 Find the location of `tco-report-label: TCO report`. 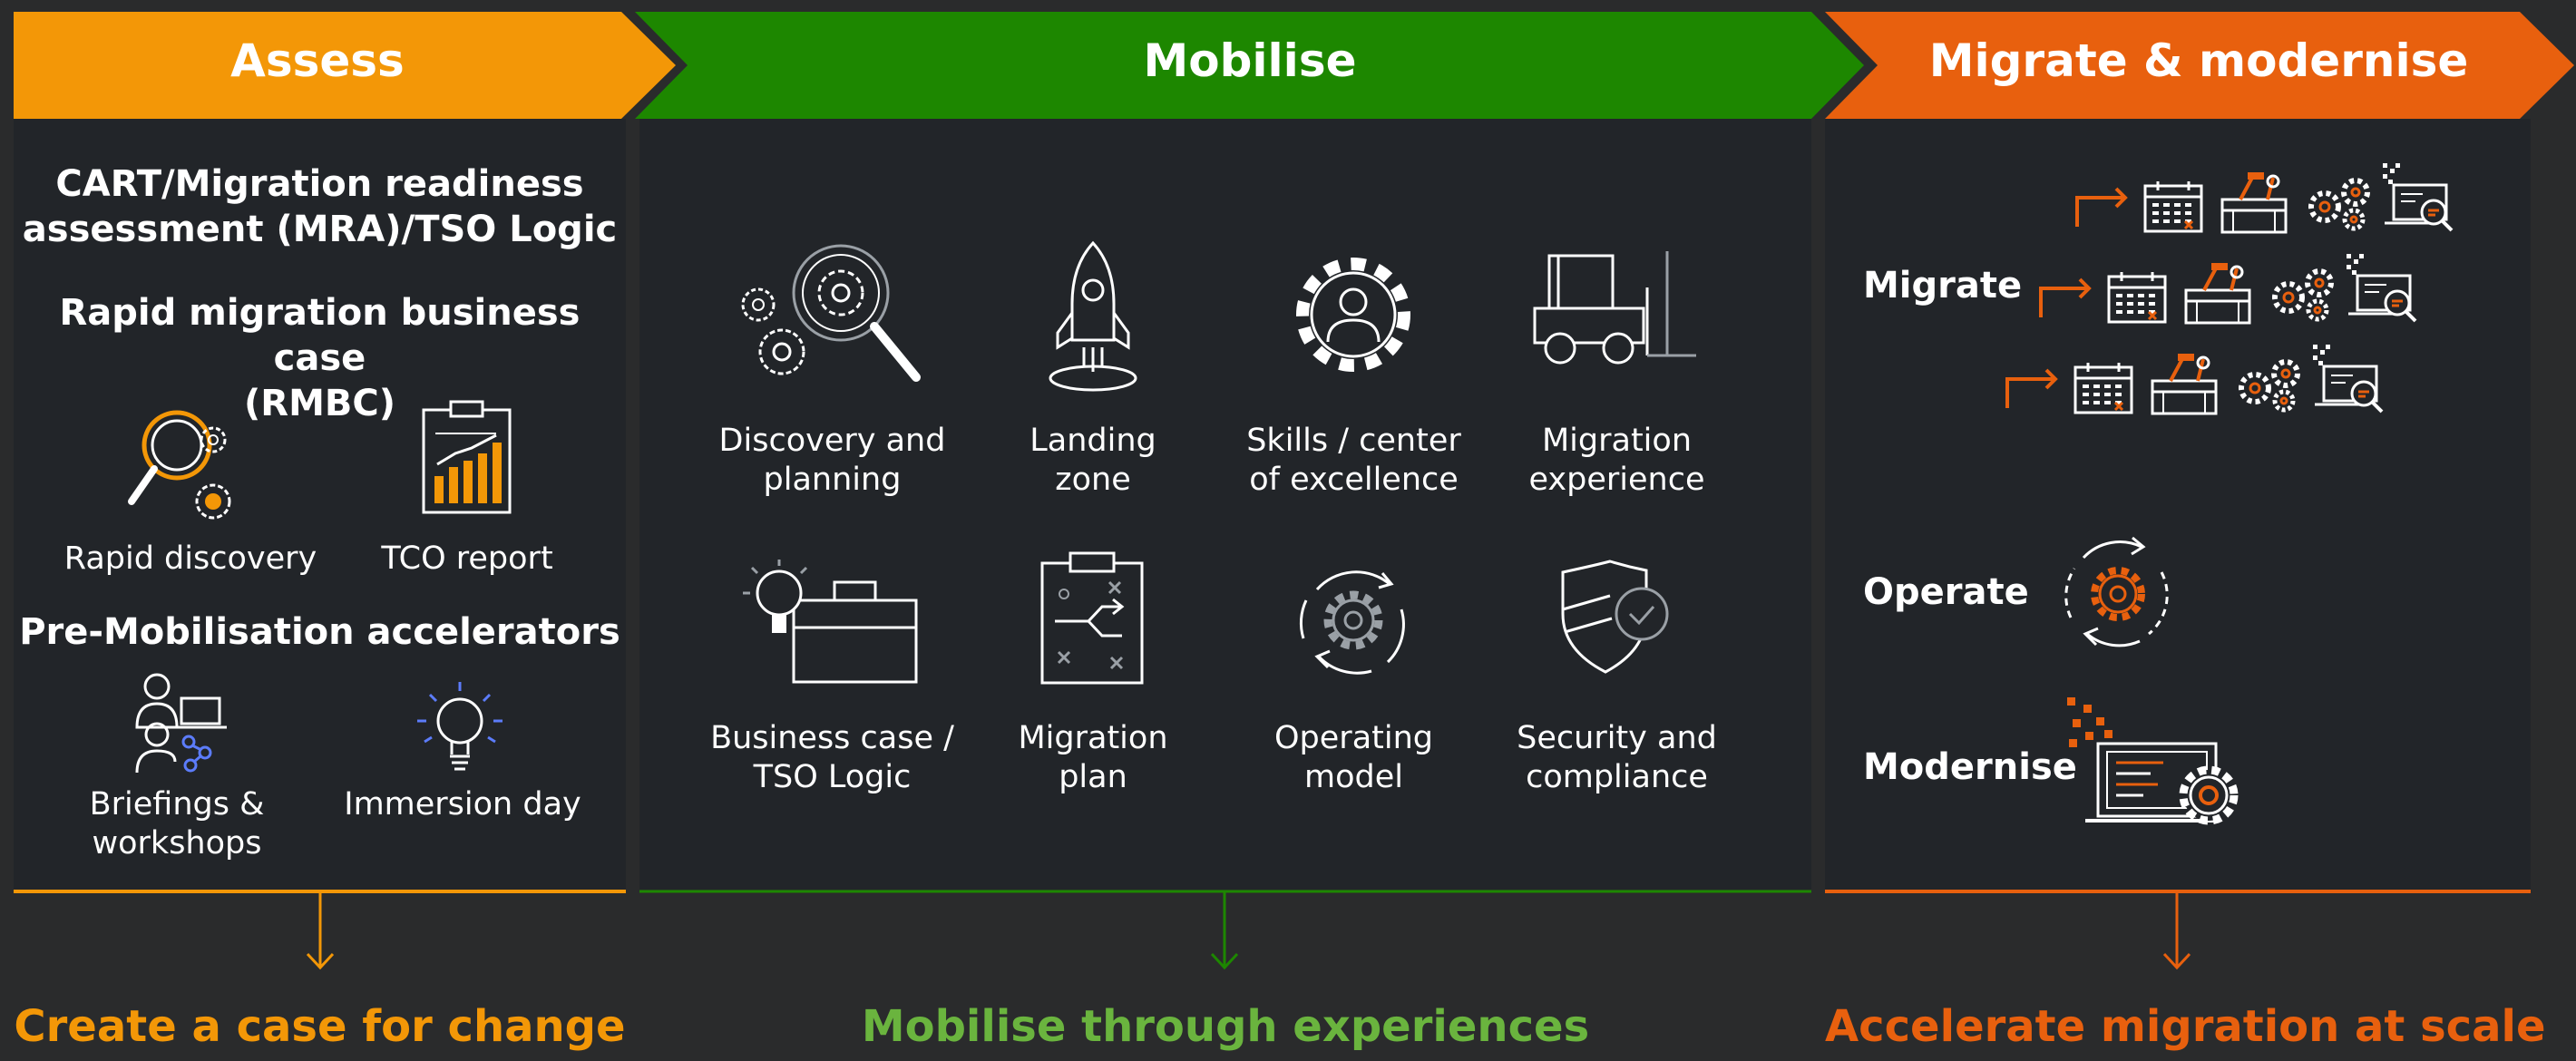

tco-report-label: TCO report is located at coordinates (467, 558).